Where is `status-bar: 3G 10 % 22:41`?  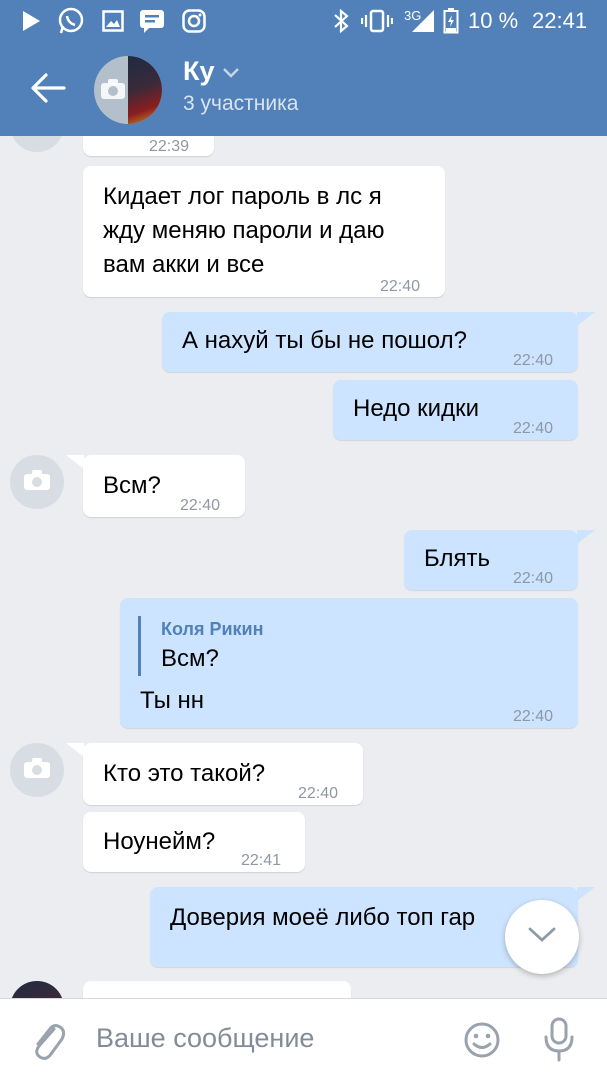
status-bar: 3G 10 % 22:41 is located at coordinates (303, 21).